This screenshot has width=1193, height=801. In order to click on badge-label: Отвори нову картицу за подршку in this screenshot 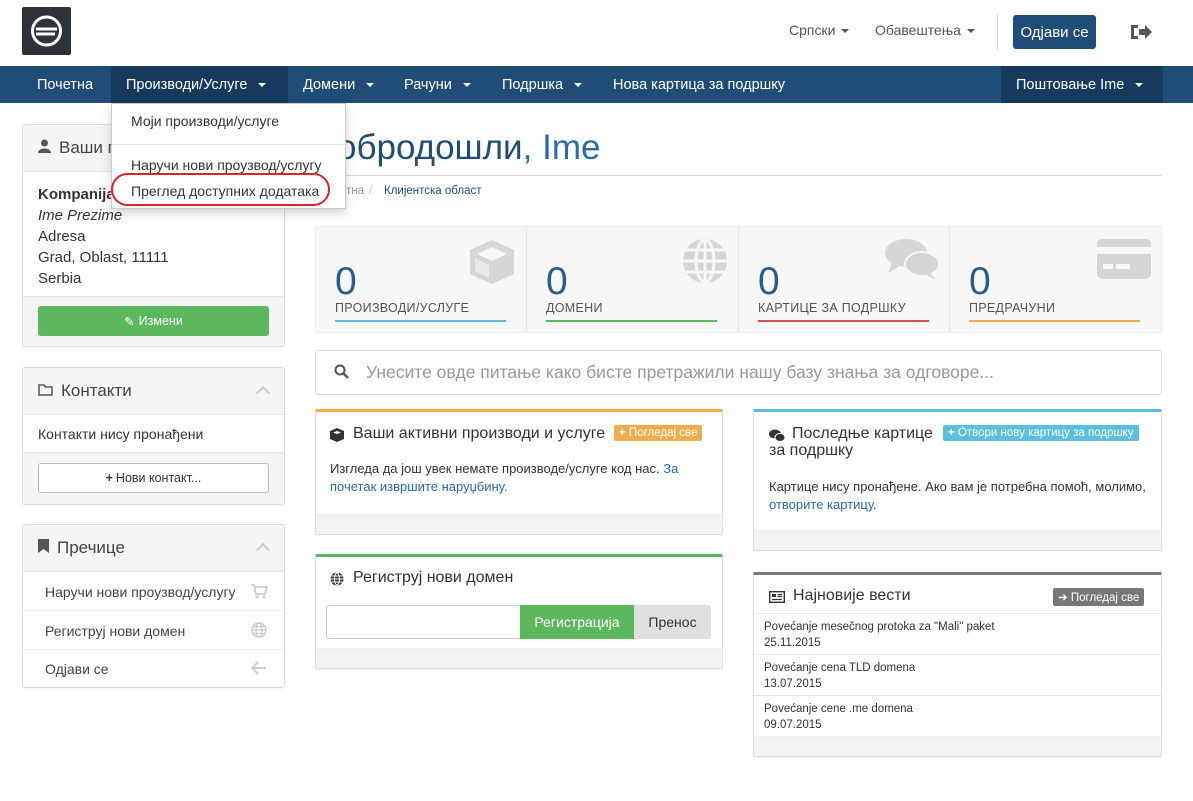, I will do `click(1045, 433)`.